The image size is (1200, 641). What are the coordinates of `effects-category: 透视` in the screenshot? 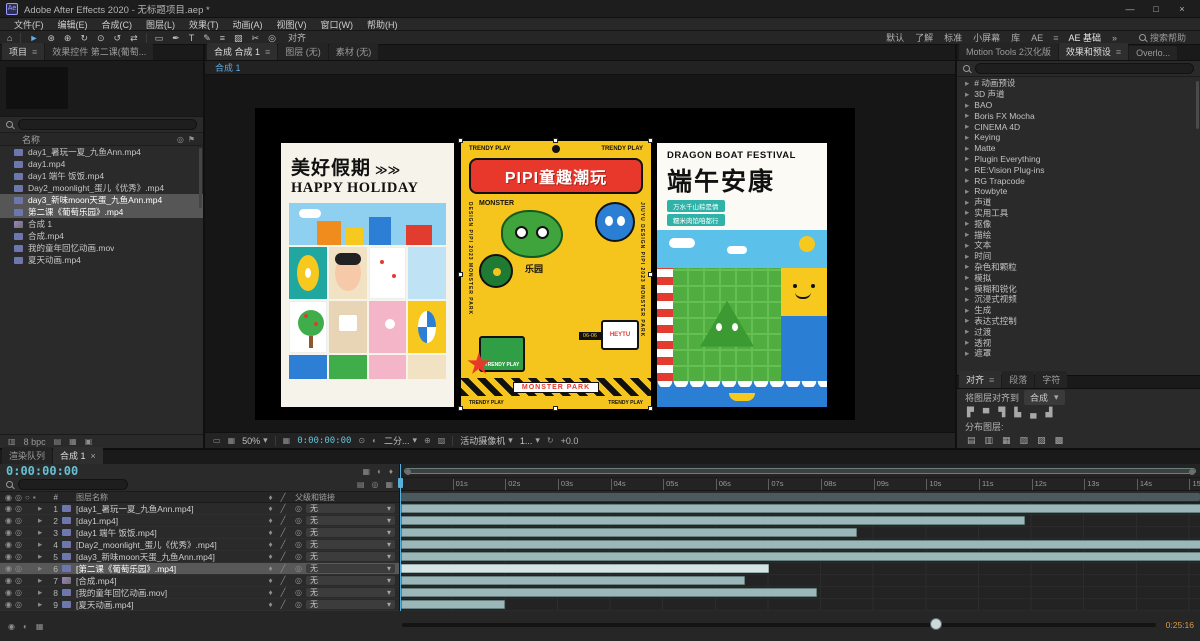 It's located at (1078, 342).